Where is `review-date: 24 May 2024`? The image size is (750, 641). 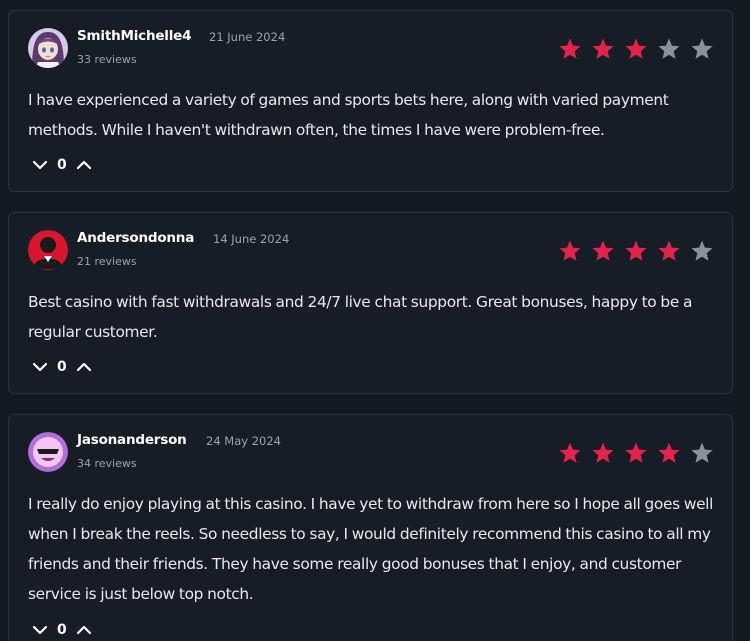 review-date: 24 May 2024 is located at coordinates (243, 441).